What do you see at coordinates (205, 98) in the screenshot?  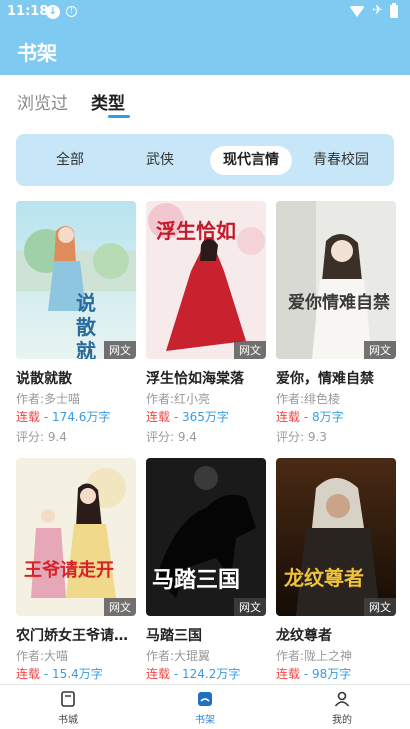 I see `top-tabs: 浏览过 类型` at bounding box center [205, 98].